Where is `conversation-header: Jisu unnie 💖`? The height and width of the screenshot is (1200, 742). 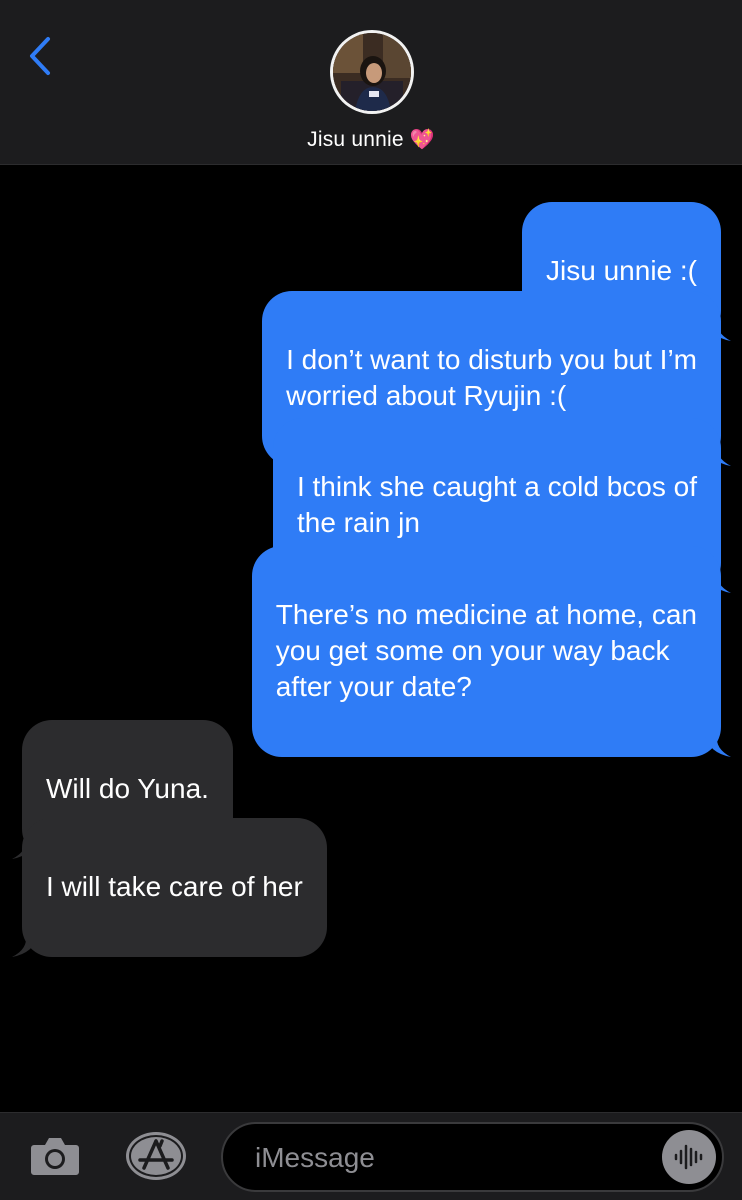
conversation-header: Jisu unnie 💖 is located at coordinates (371, 82).